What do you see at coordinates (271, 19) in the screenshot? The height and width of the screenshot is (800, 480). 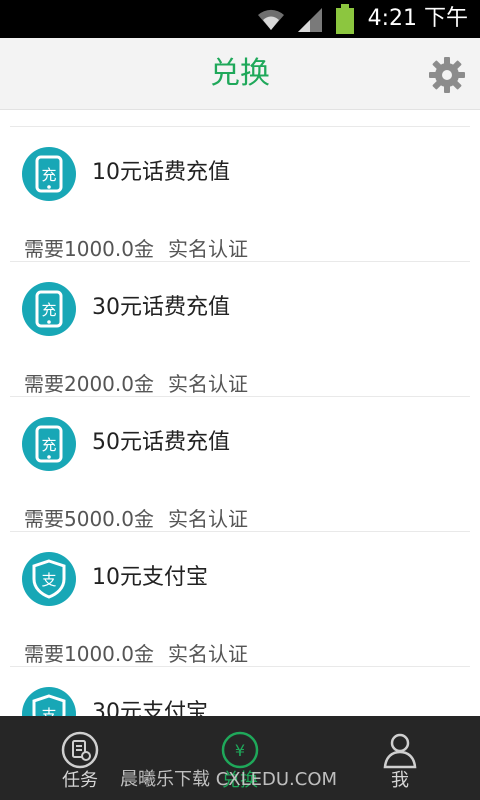 I see `wifi-icon` at bounding box center [271, 19].